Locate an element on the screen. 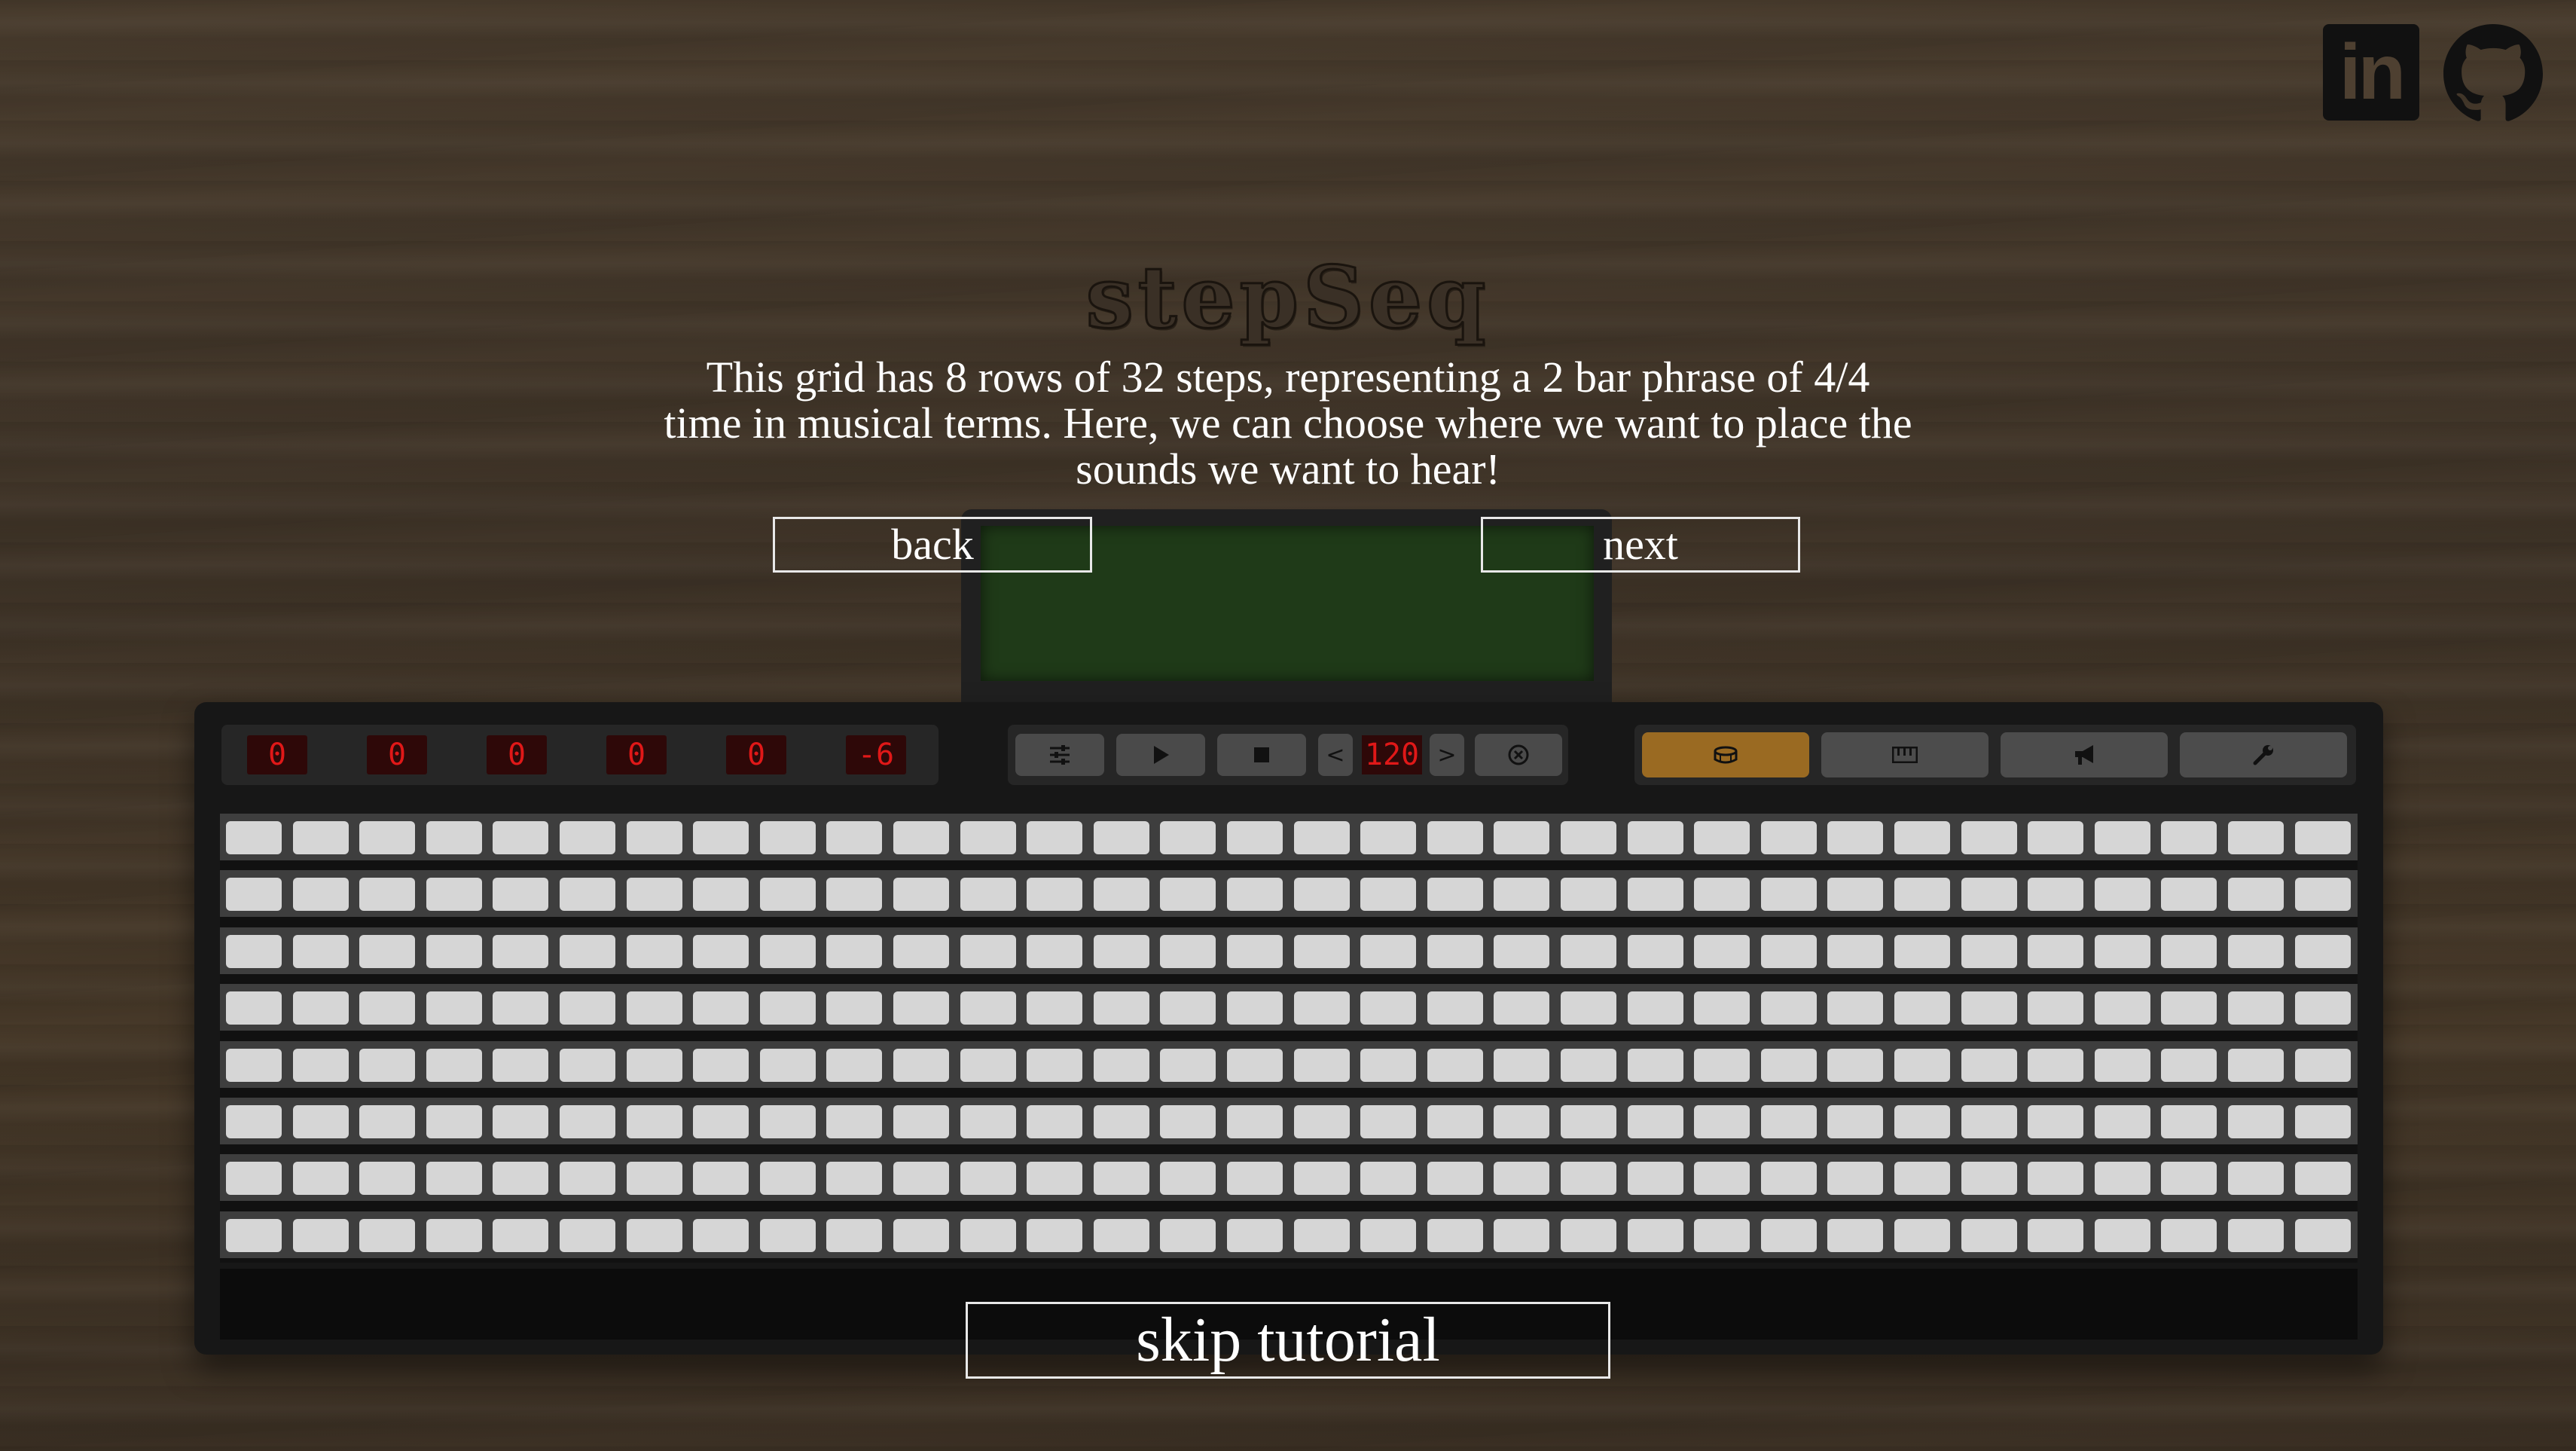 The width and height of the screenshot is (2576, 1451). play-button is located at coordinates (1161, 755).